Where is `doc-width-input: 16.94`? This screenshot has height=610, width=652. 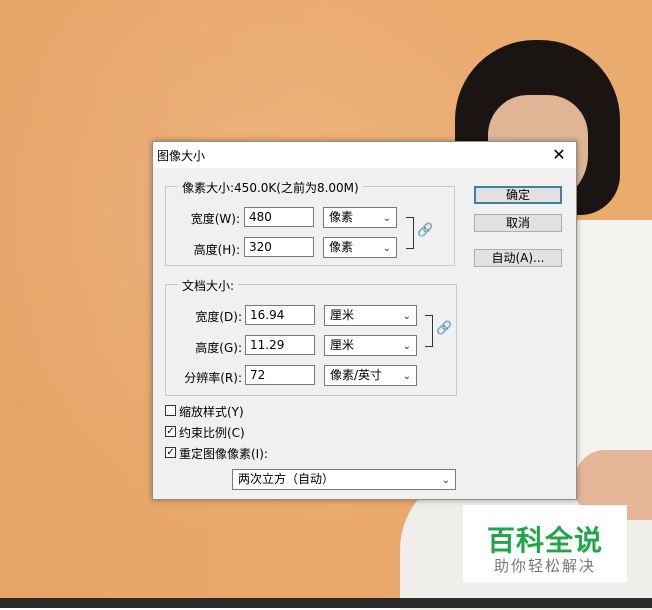 doc-width-input: 16.94 is located at coordinates (280, 315).